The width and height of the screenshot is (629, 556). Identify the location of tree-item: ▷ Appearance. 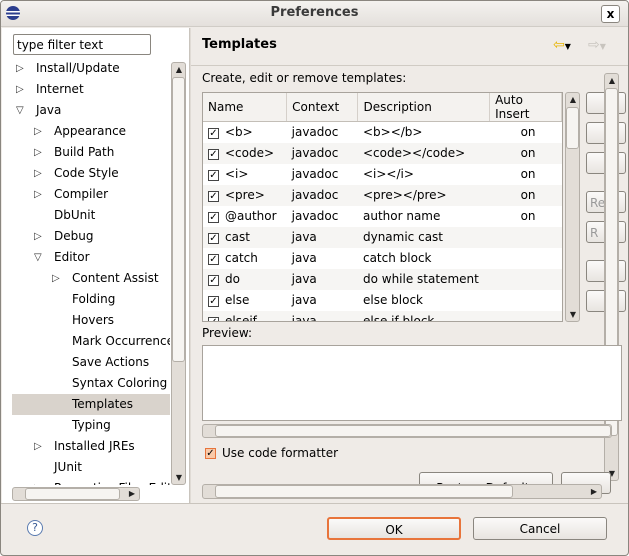
(91, 131).